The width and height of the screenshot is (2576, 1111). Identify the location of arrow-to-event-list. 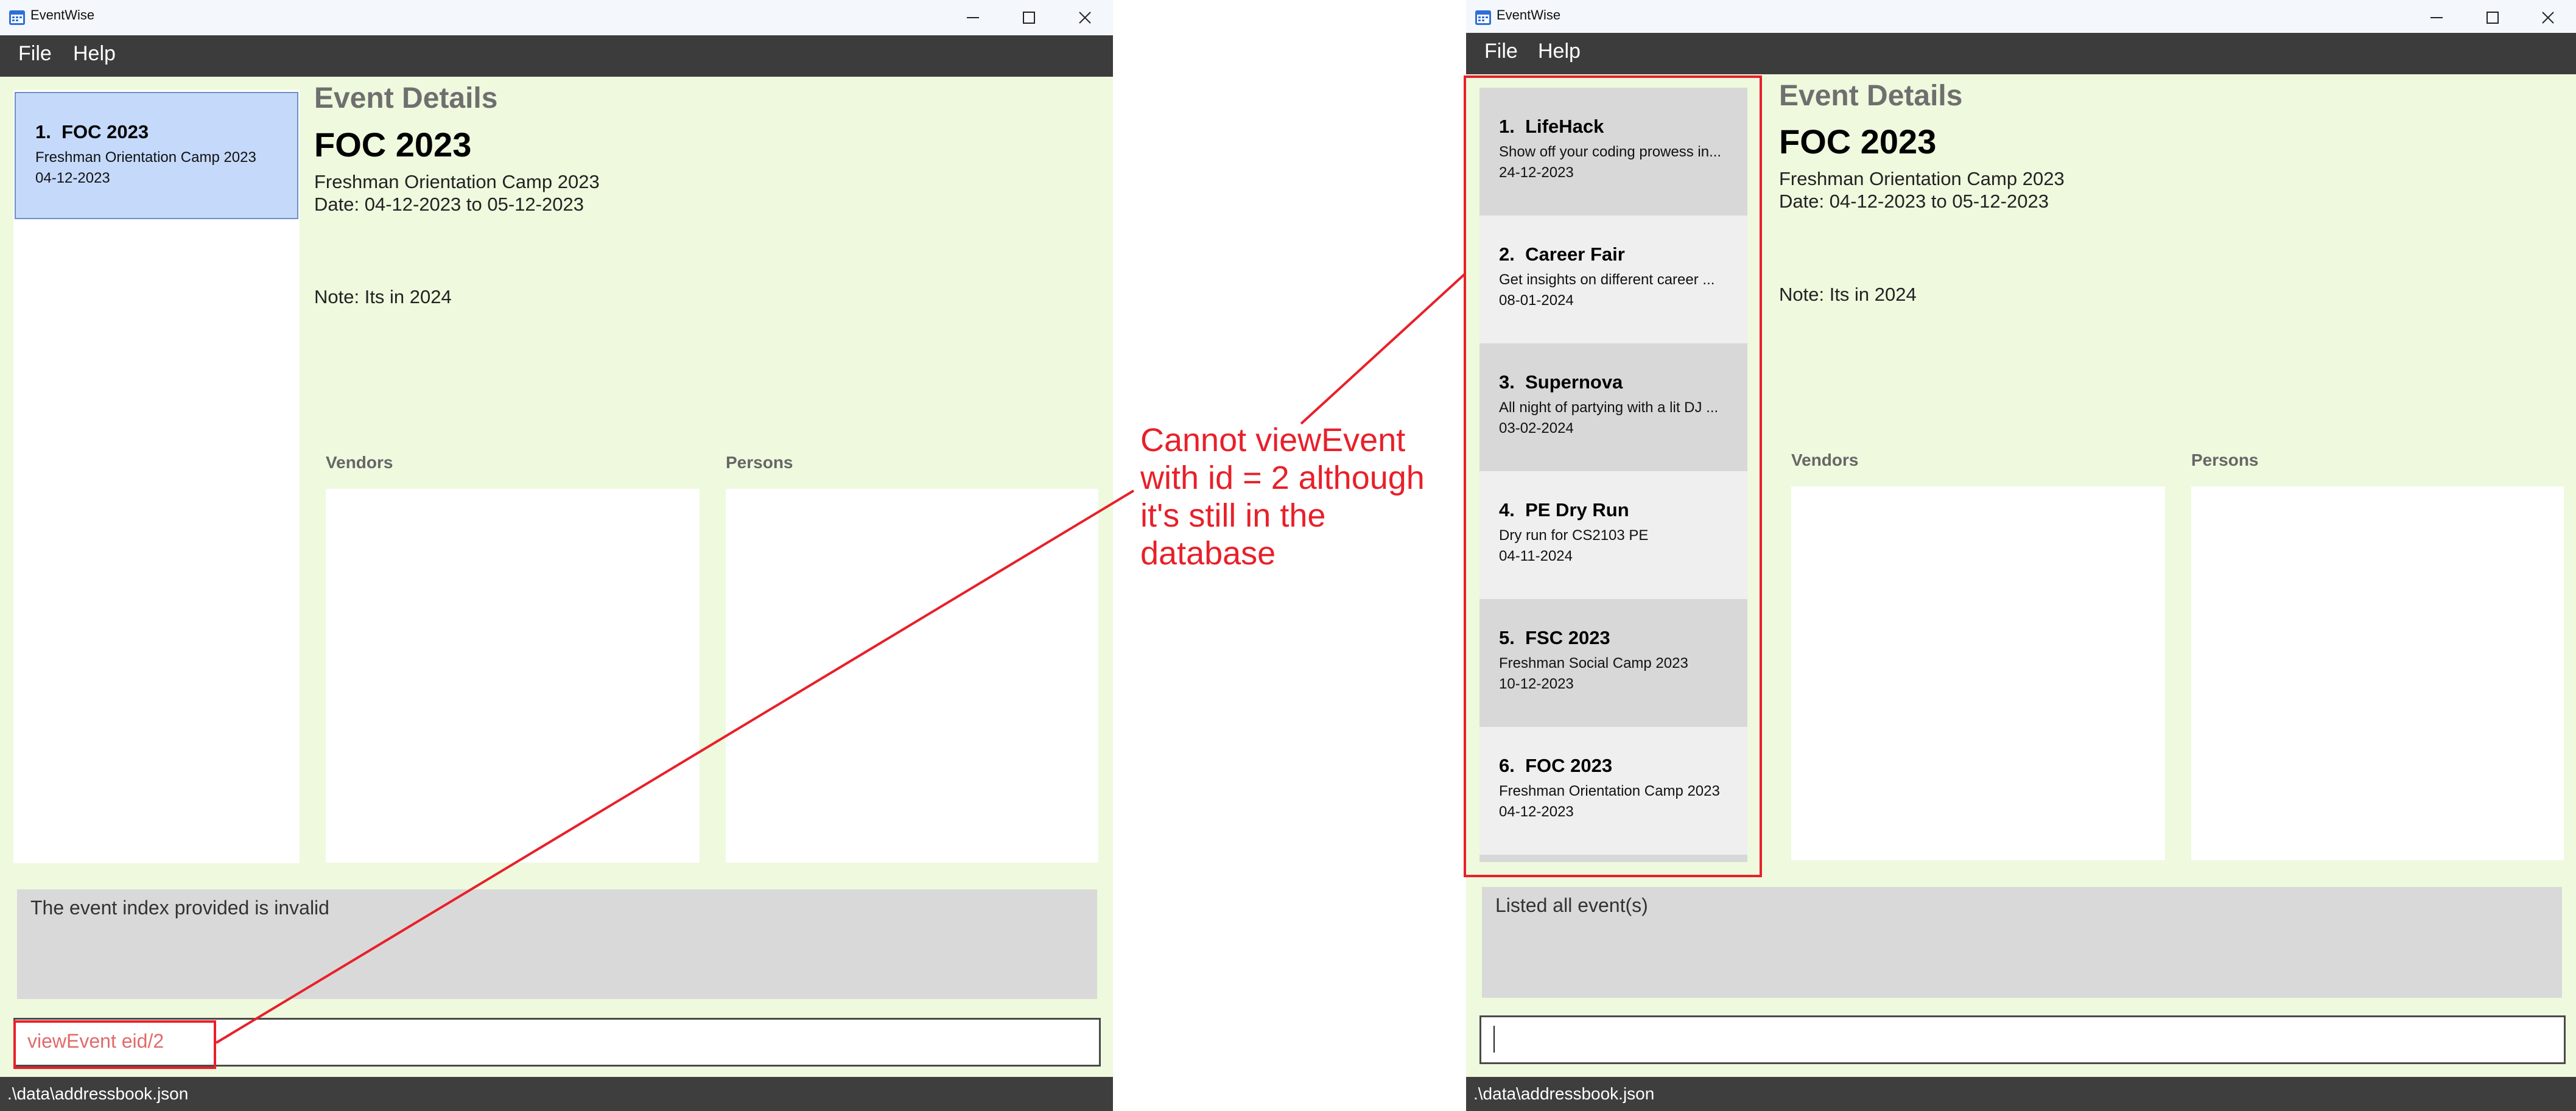
(1383, 349).